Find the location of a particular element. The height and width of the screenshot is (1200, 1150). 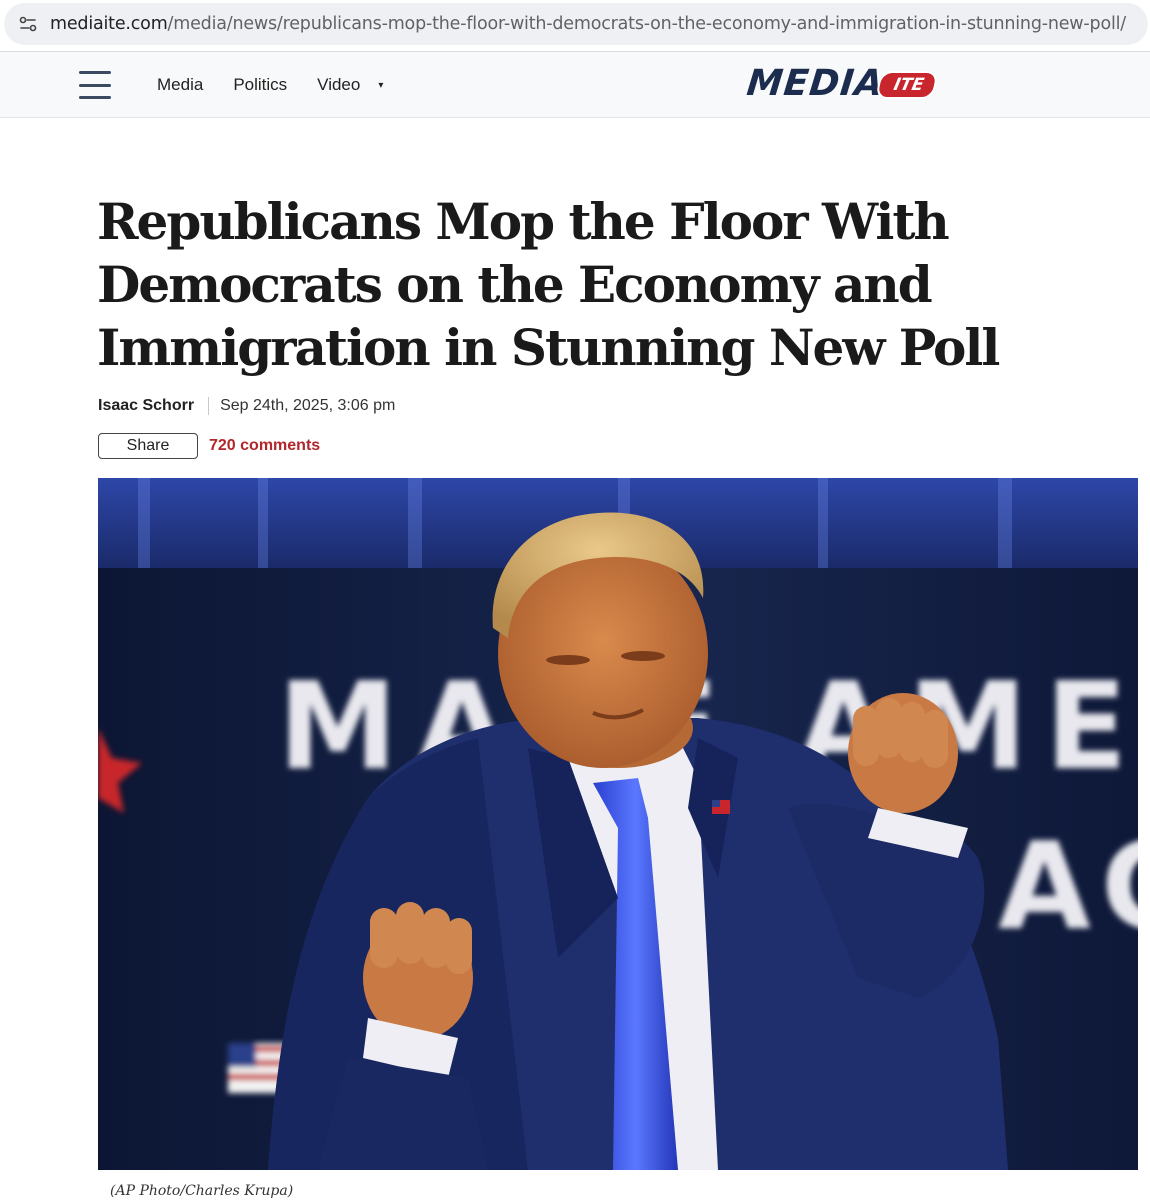

logo-wordmark: MEDIA is located at coordinates (815, 83).